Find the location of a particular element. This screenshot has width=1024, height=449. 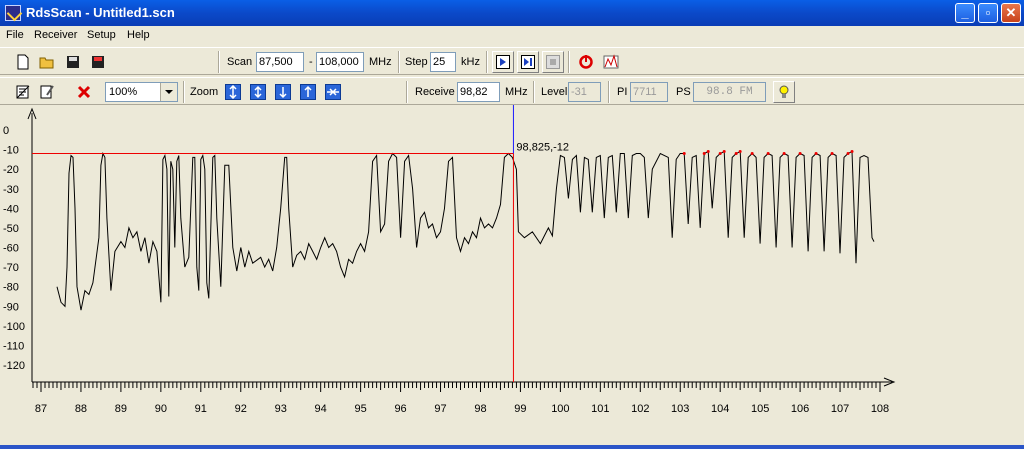

scan-toolbar: Scan - MHz Step kHz is located at coordinates (512, 61).